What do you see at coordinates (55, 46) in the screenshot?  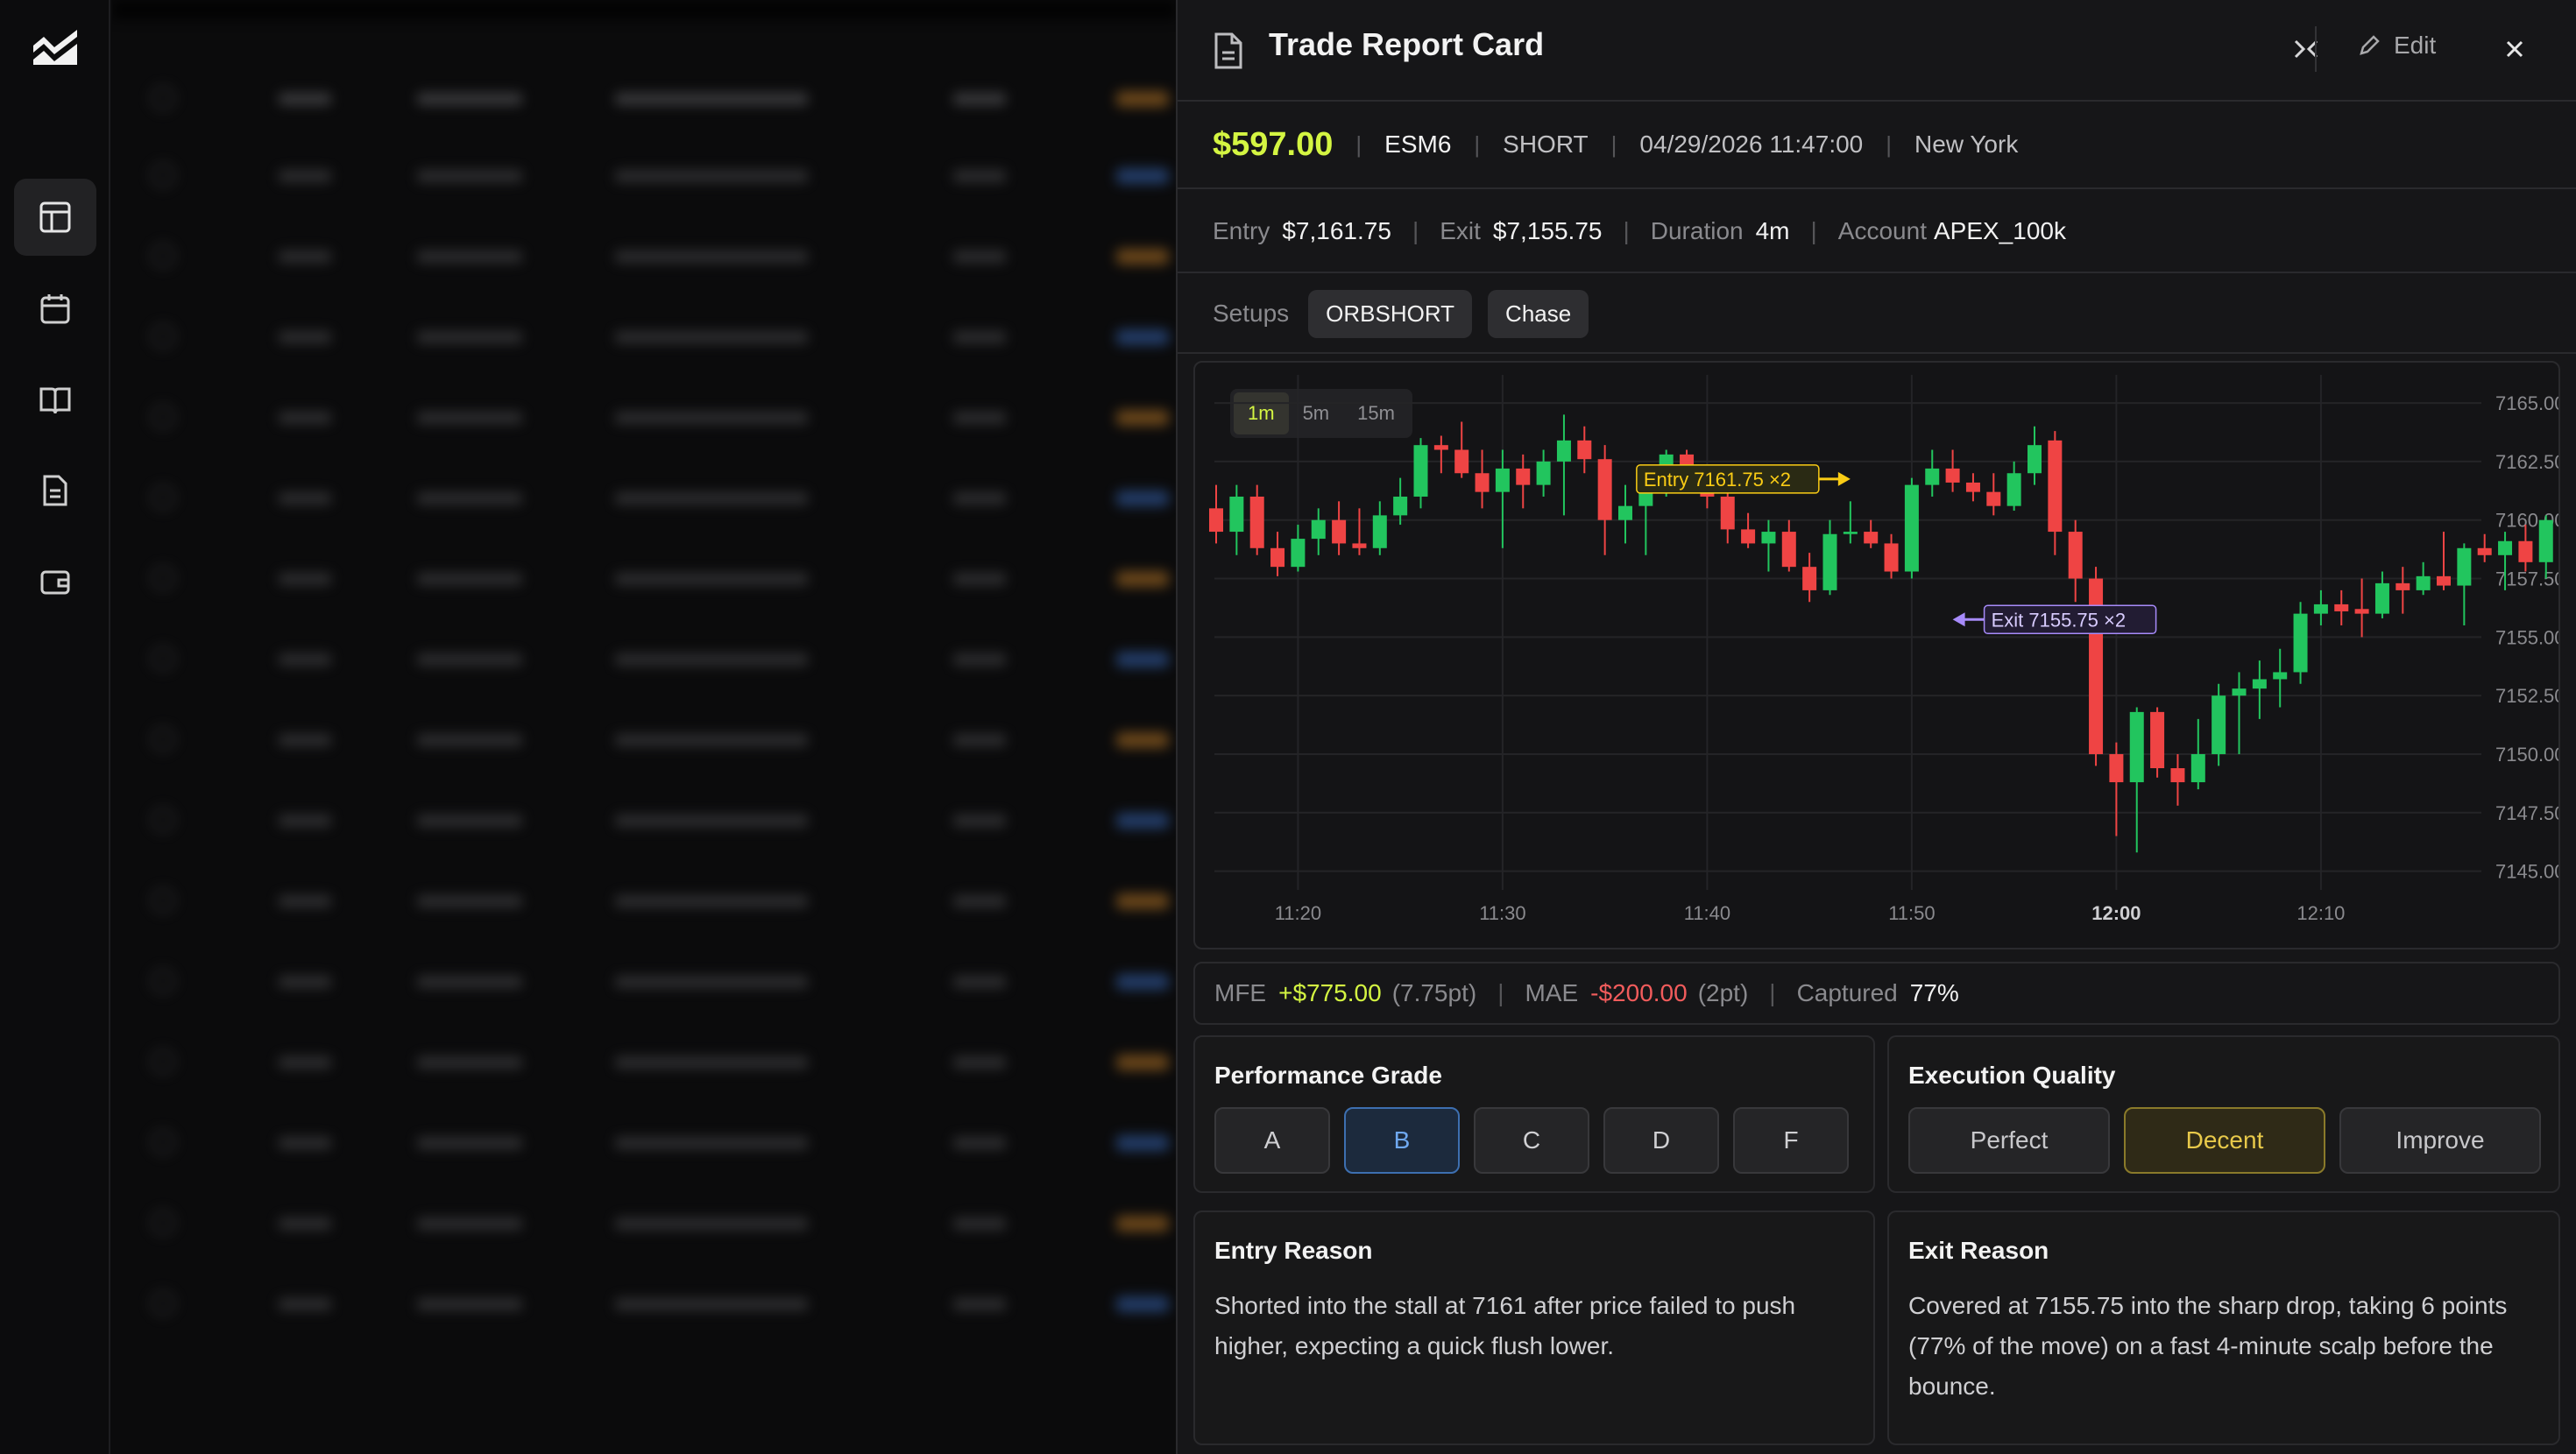 I see `app-logo-icon` at bounding box center [55, 46].